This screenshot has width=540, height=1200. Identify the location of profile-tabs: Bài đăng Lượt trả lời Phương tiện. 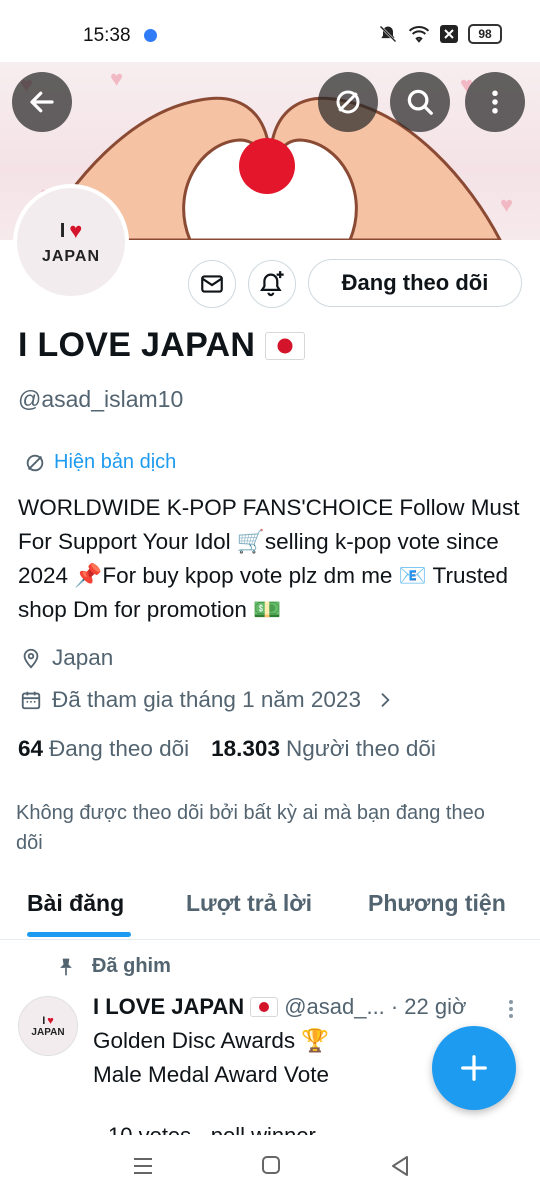
(270, 905).